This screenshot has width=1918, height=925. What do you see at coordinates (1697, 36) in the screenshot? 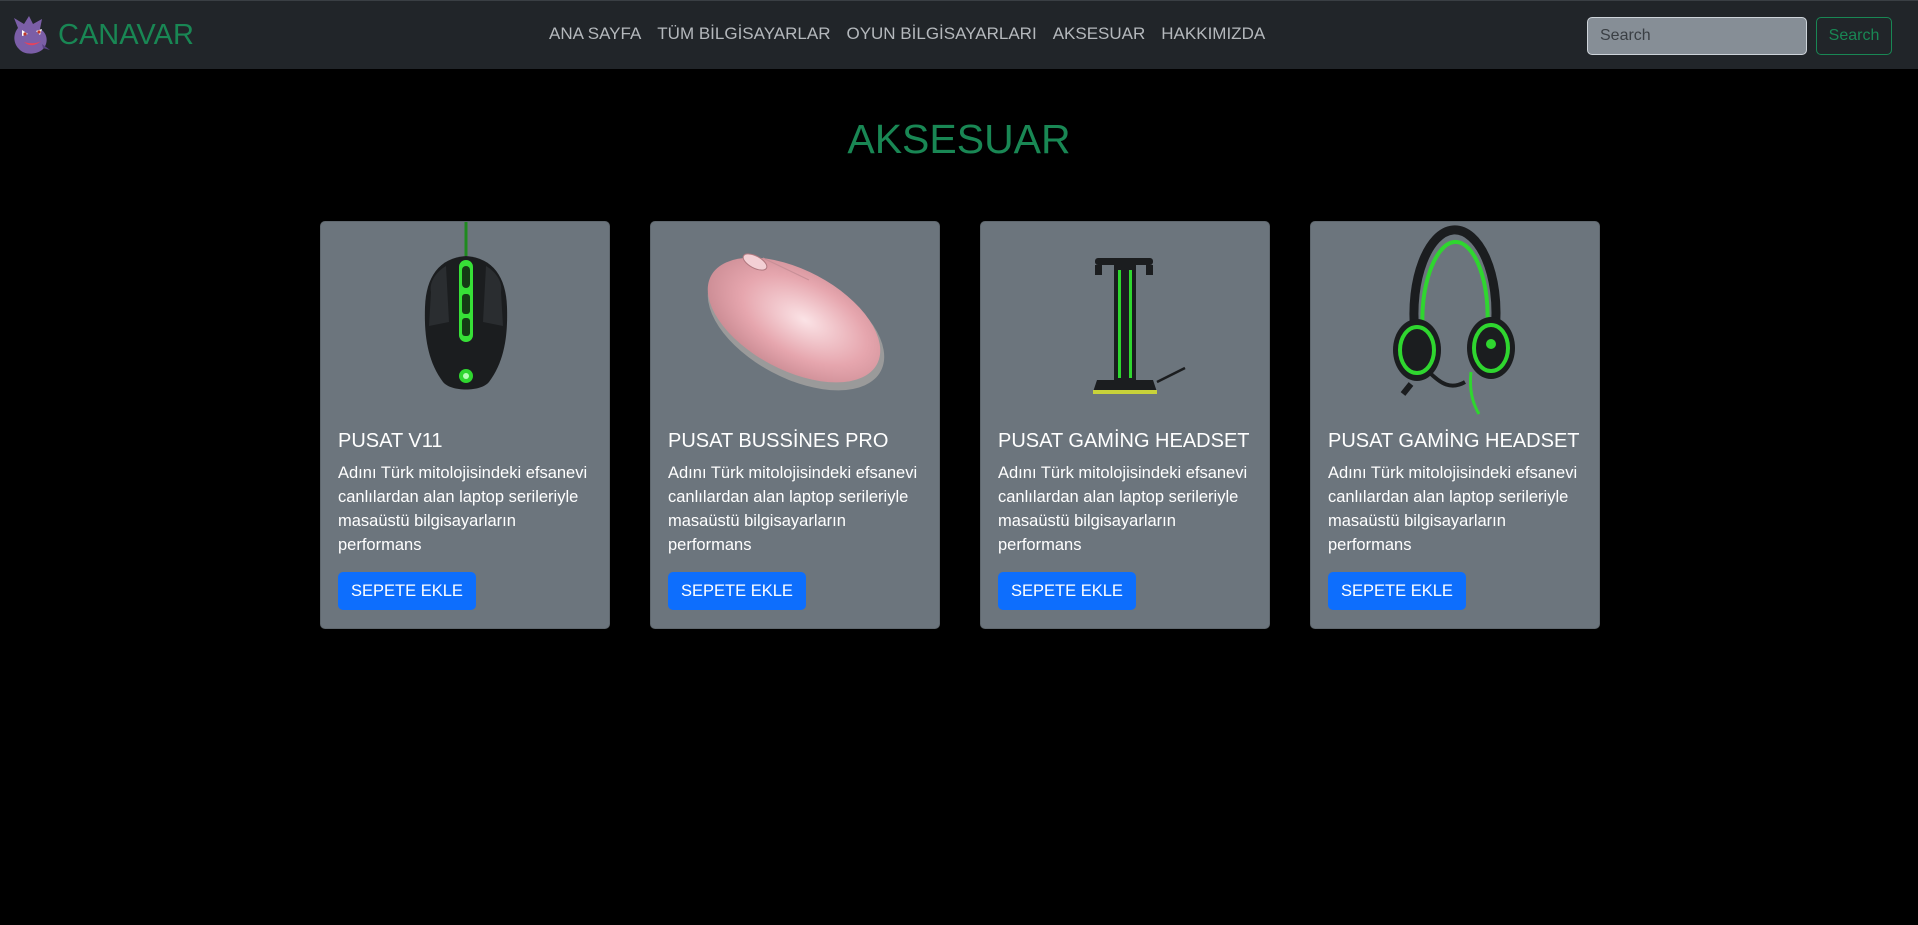
I see `search-input` at bounding box center [1697, 36].